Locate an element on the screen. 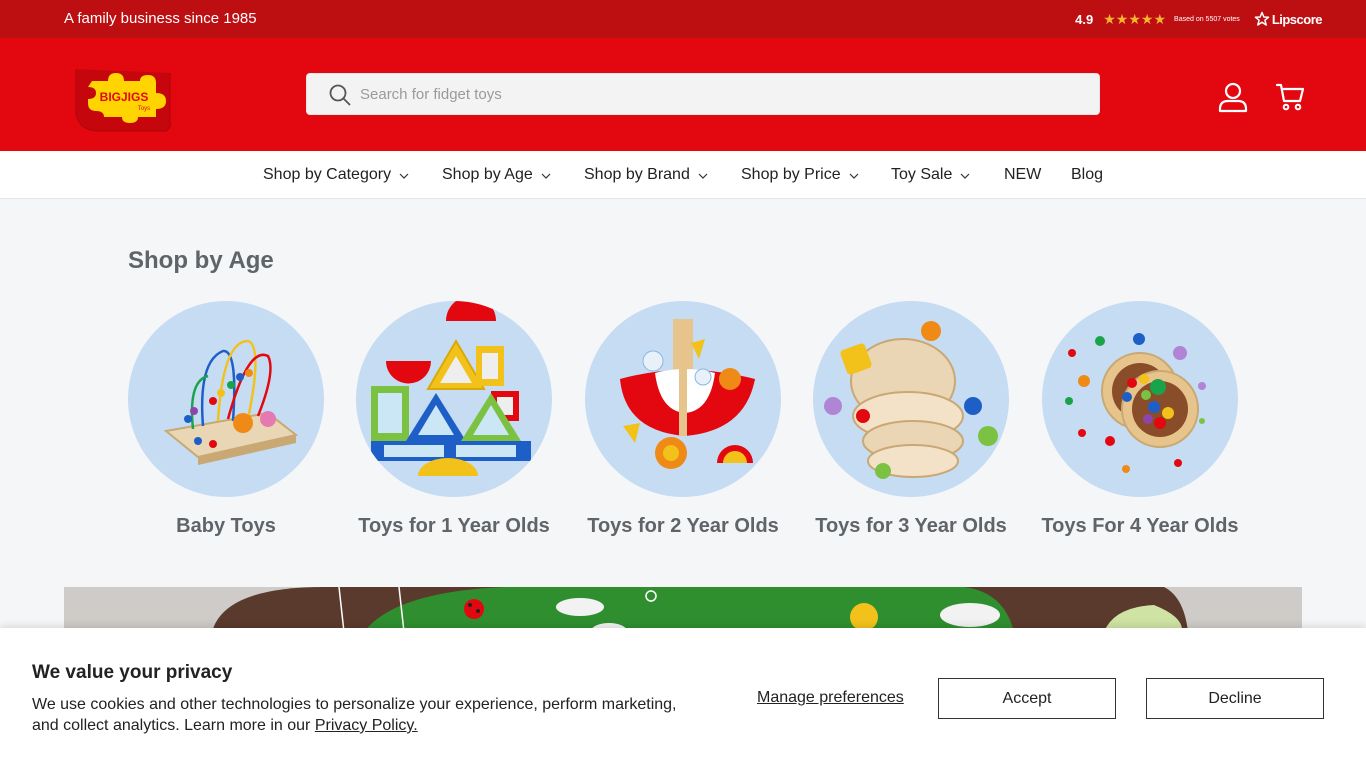 The height and width of the screenshot is (768, 1366). age-card-label: Toys For 4 Year Olds is located at coordinates (1140, 526).